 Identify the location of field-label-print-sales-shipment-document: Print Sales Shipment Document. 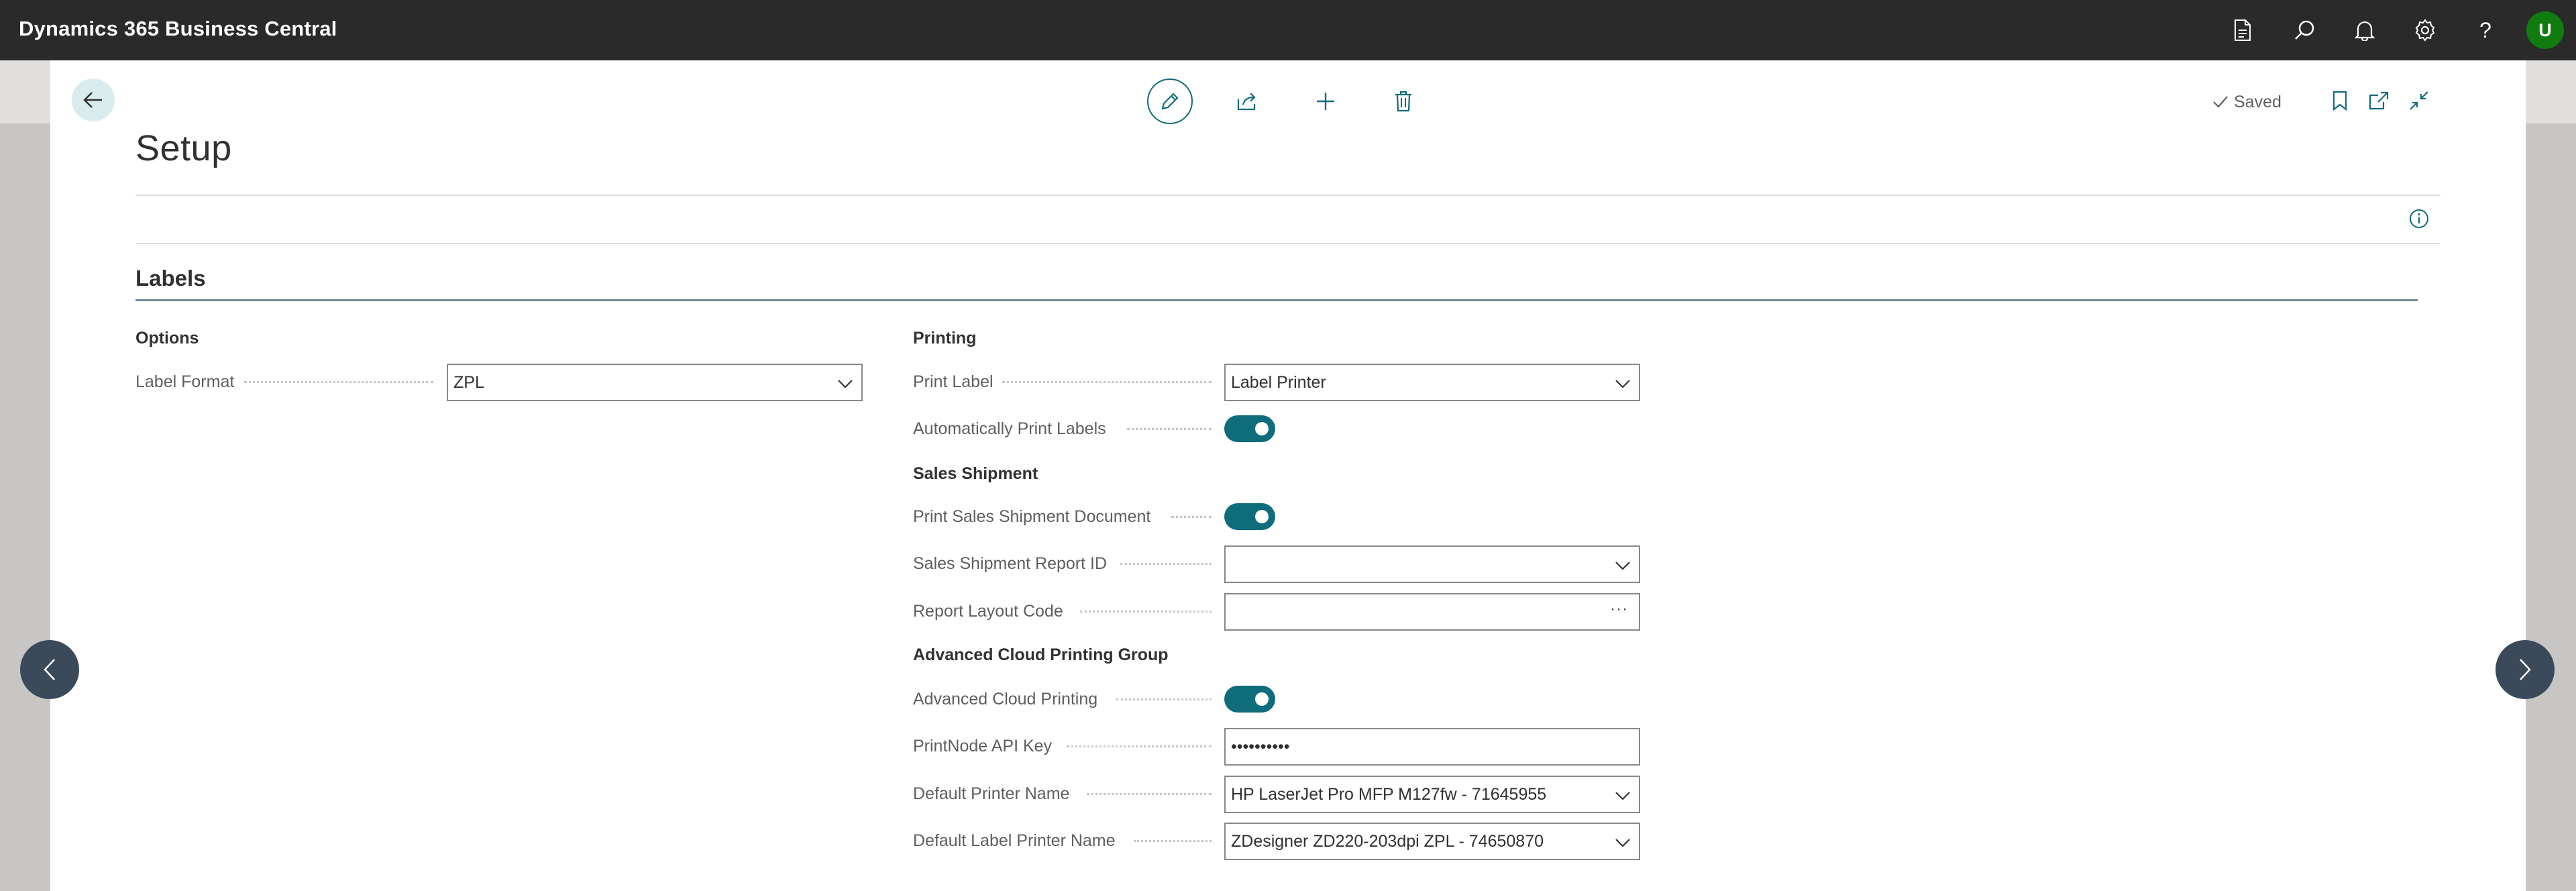
(1032, 516).